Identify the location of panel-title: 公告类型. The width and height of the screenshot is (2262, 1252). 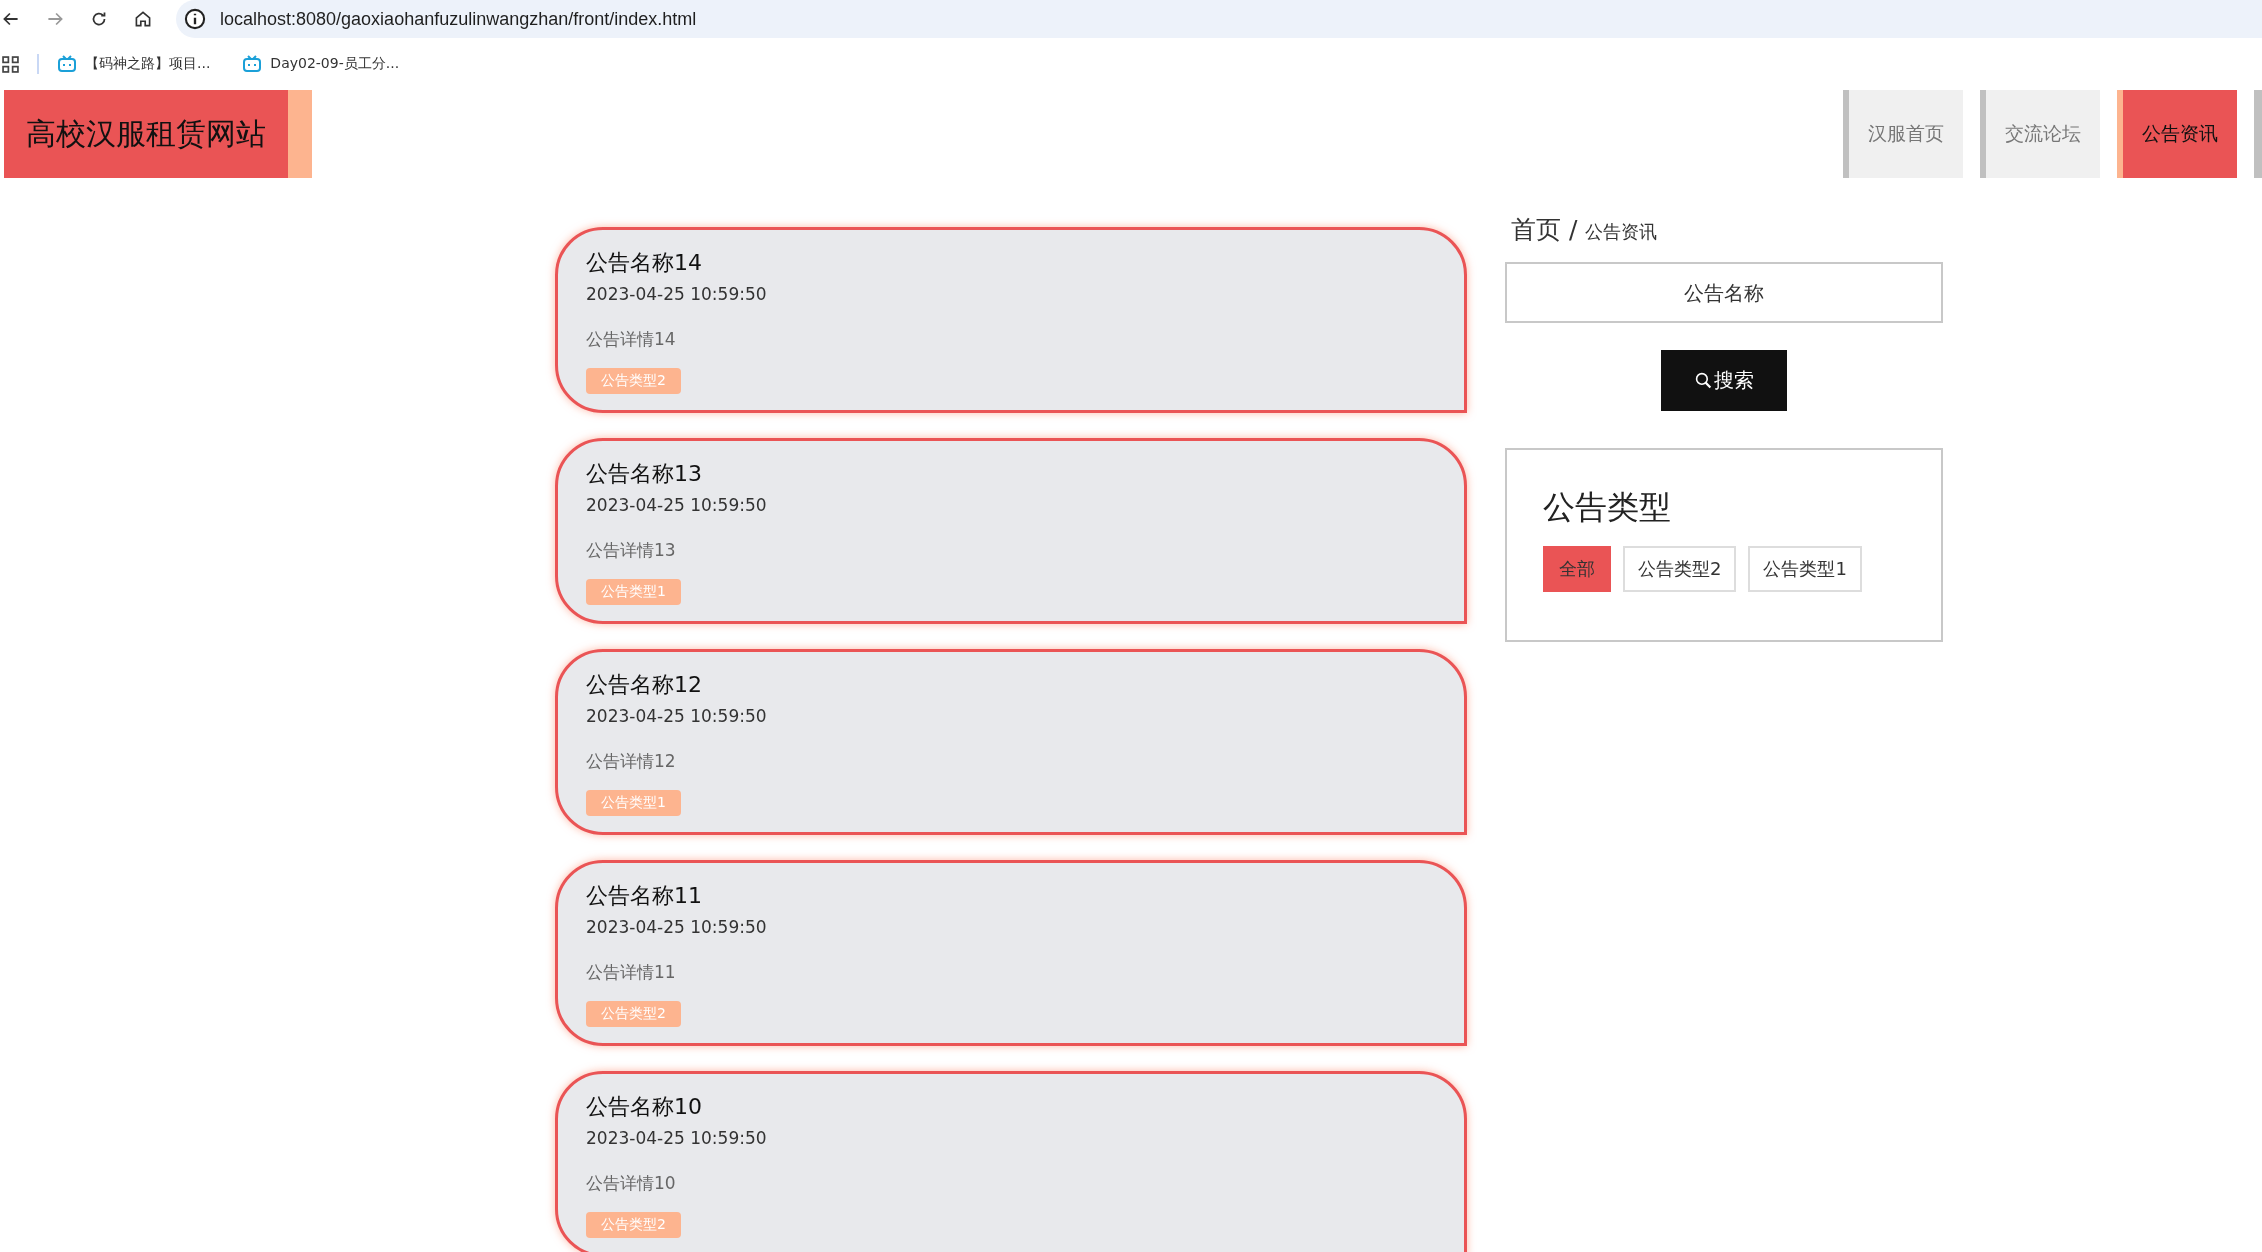
(1607, 507).